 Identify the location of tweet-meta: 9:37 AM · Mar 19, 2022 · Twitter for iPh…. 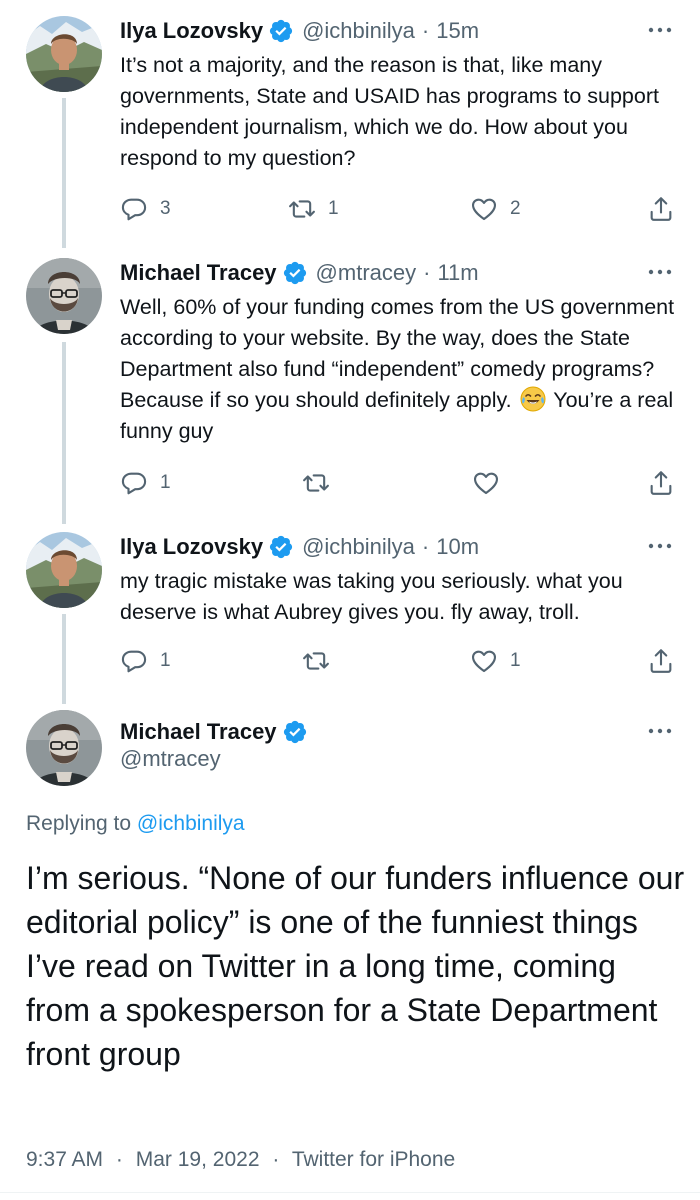
(240, 1160).